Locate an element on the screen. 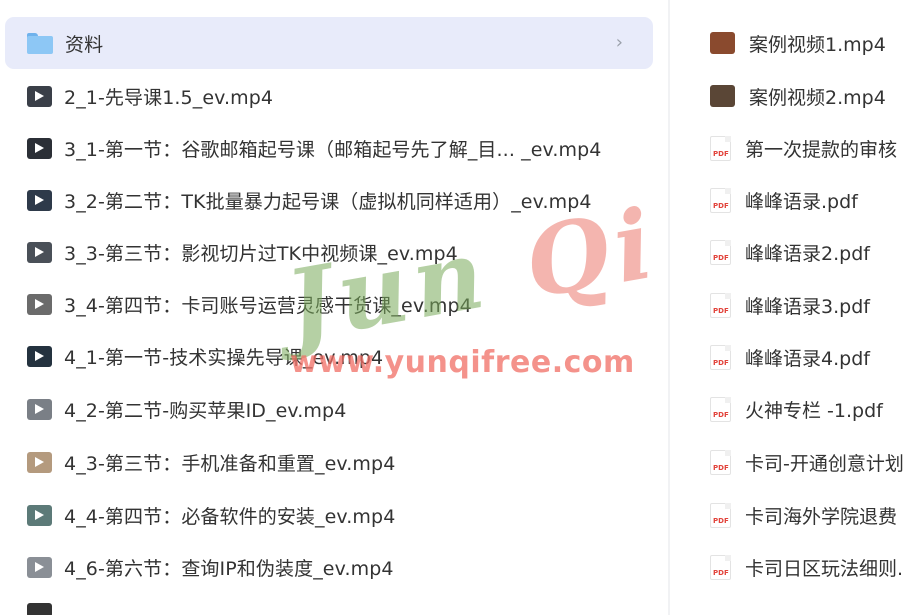  file-name: 3_3-第三节：影视切片过TK中视频课_ev.mp4 is located at coordinates (261, 253).